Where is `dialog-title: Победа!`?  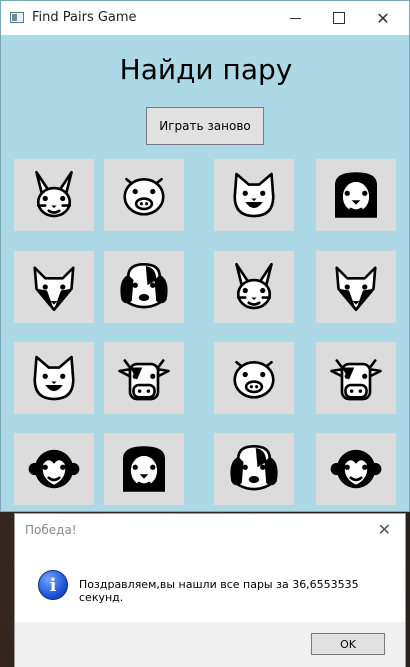 dialog-title: Победа! is located at coordinates (51, 530).